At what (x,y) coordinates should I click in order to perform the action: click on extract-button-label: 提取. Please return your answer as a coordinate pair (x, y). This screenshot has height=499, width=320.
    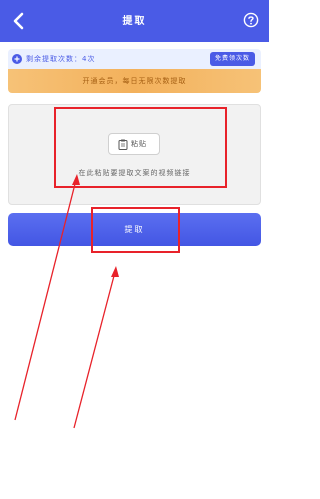
    Looking at the image, I should click on (134, 229).